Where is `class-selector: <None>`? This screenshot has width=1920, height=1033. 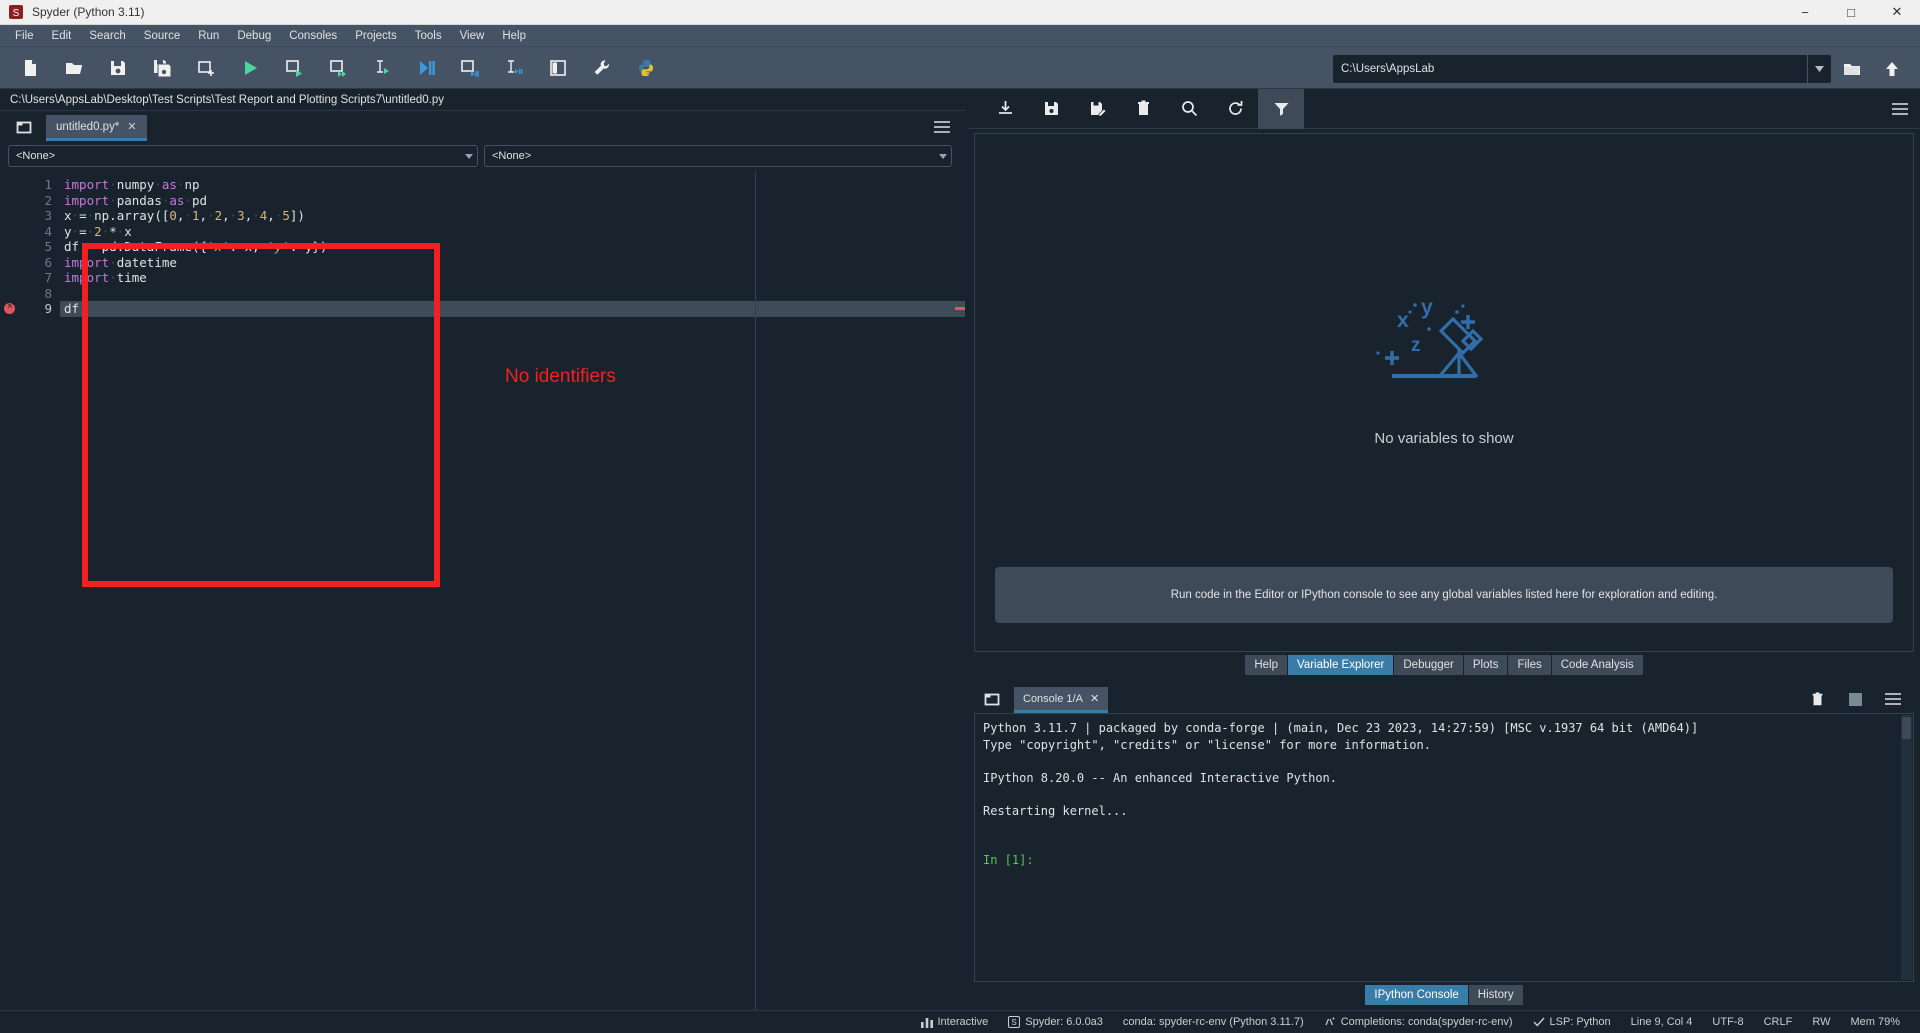 class-selector: <None> is located at coordinates (243, 156).